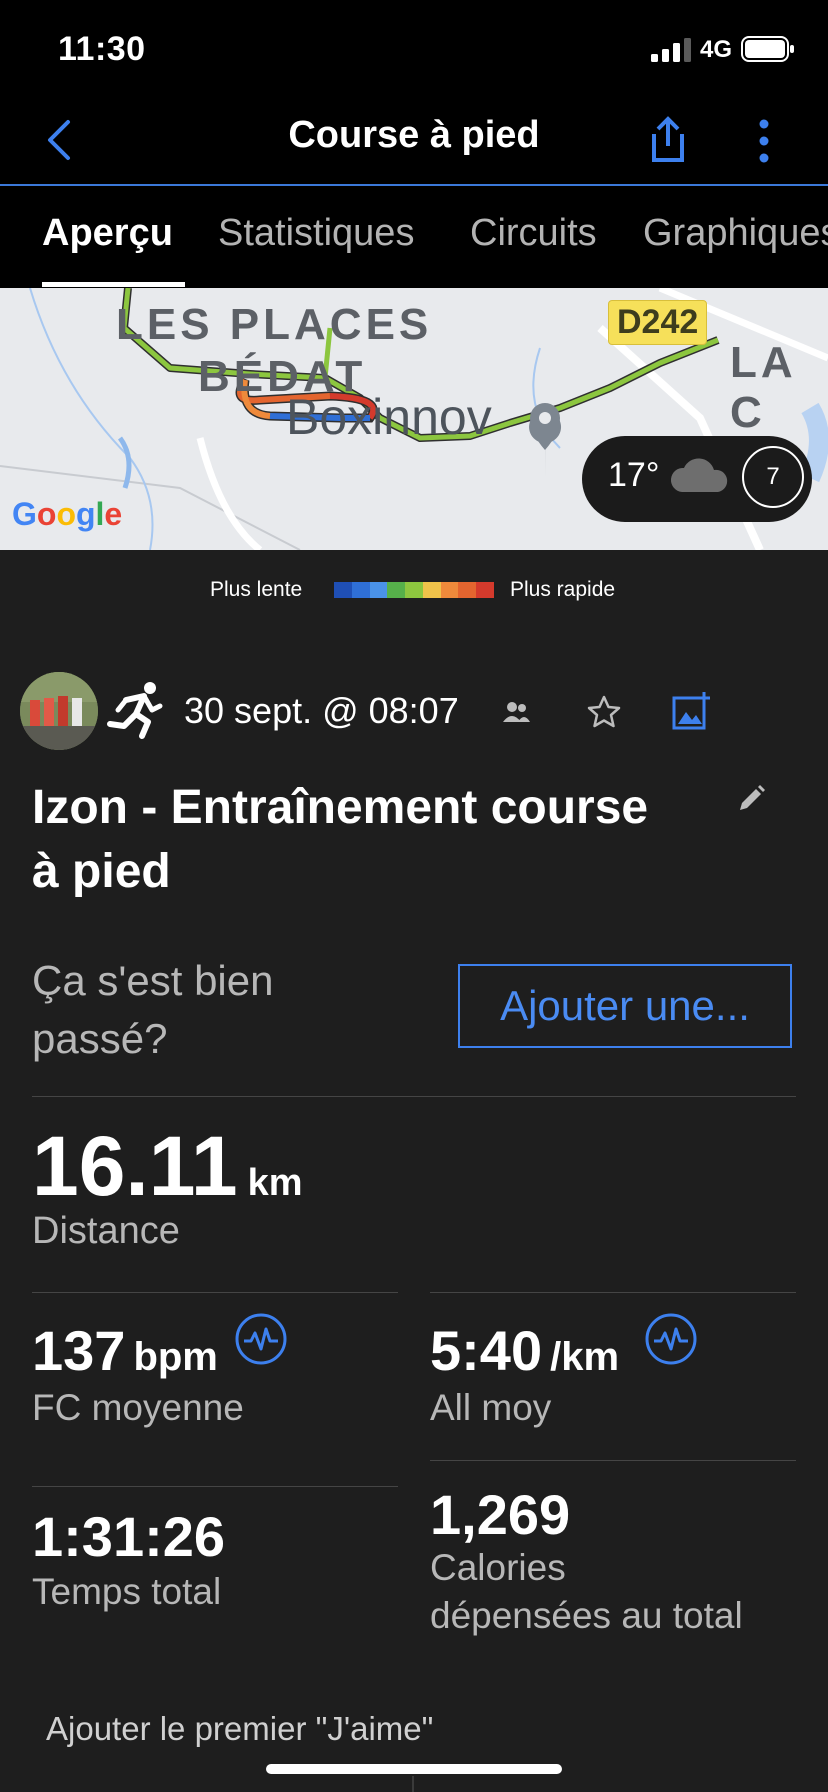 The width and height of the screenshot is (828, 1792). I want to click on wind-indicator: 7, so click(773, 477).